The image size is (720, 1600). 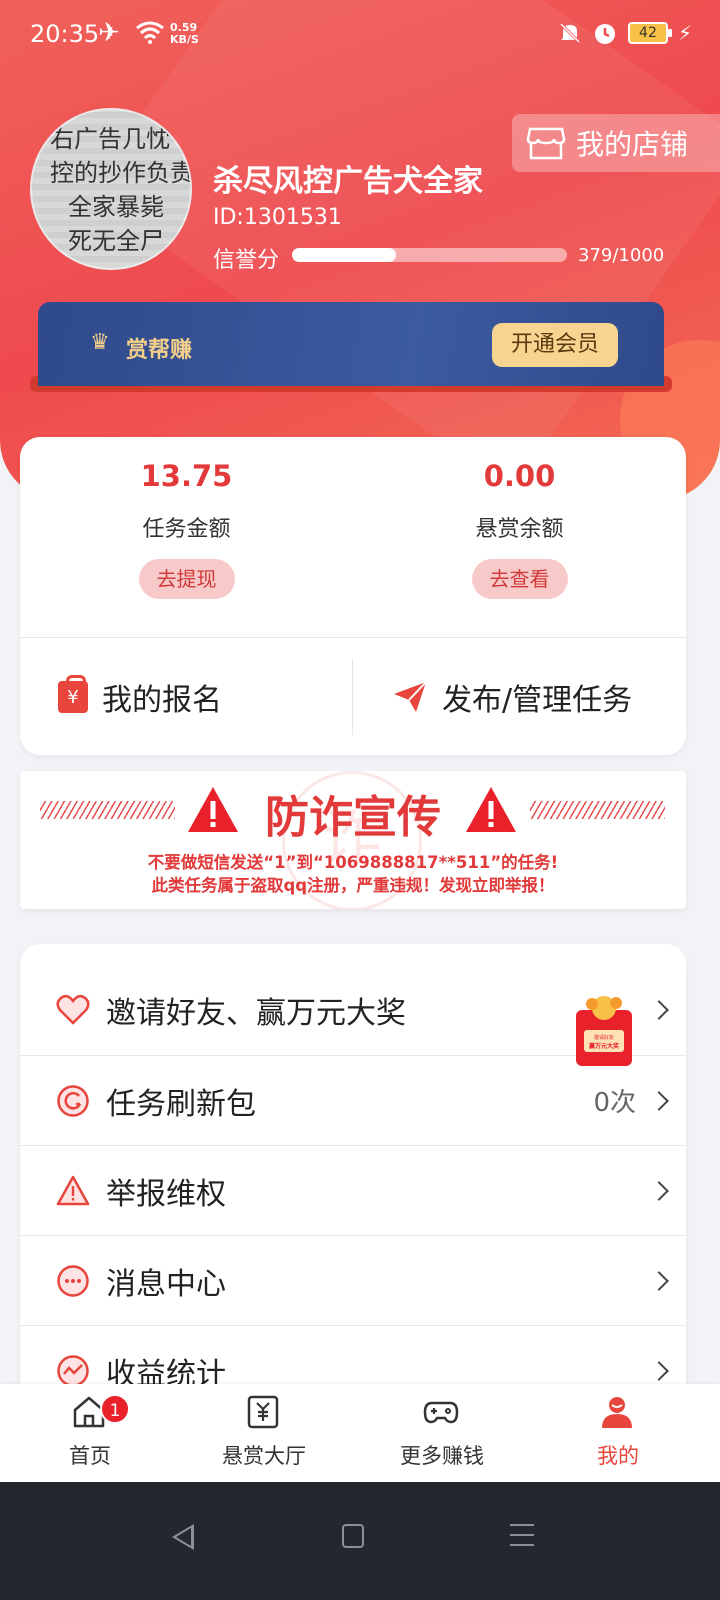 What do you see at coordinates (348, 181) in the screenshot?
I see `username: 杀尽风控广告犬全家` at bounding box center [348, 181].